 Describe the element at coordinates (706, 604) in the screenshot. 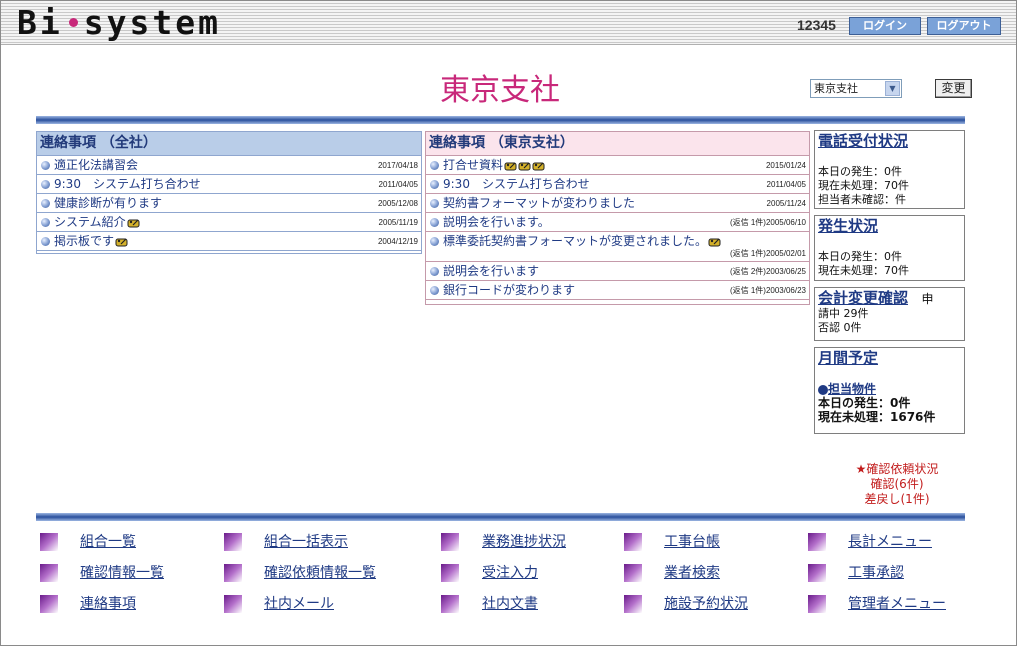

I see `menu-link: 施設予約状況` at that location.